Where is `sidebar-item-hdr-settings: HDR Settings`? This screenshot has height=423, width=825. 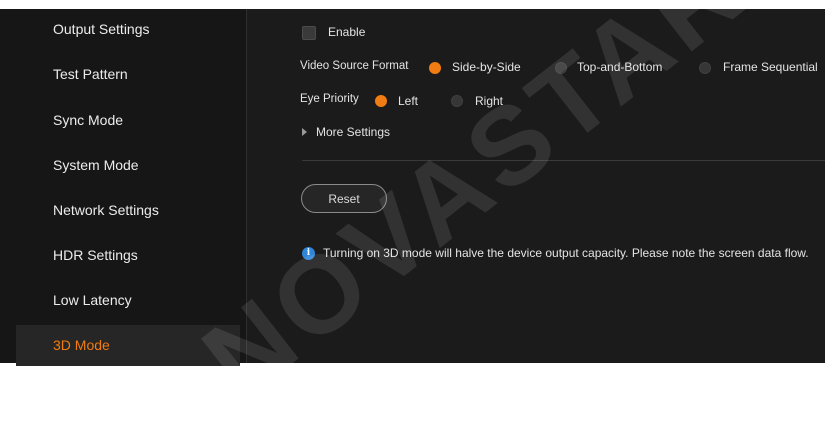
sidebar-item-hdr-settings: HDR Settings is located at coordinates (128, 255).